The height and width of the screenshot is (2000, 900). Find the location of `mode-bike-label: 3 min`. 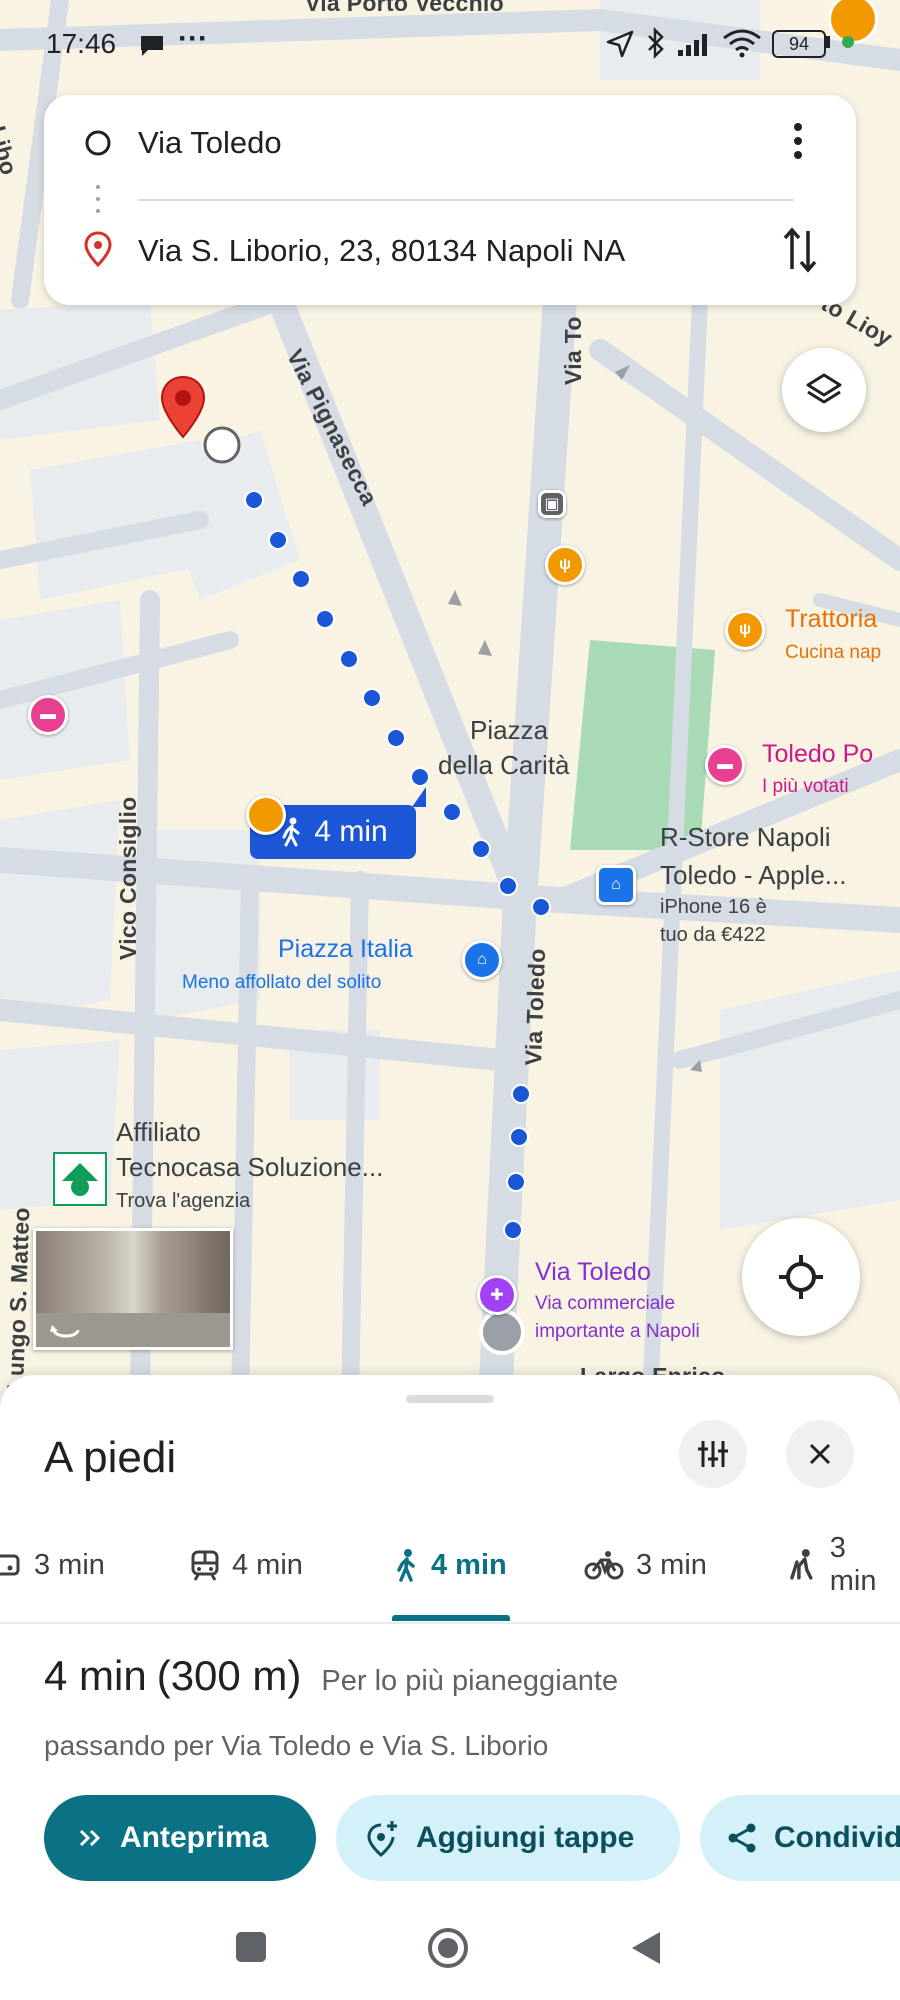

mode-bike-label: 3 min is located at coordinates (671, 1564).